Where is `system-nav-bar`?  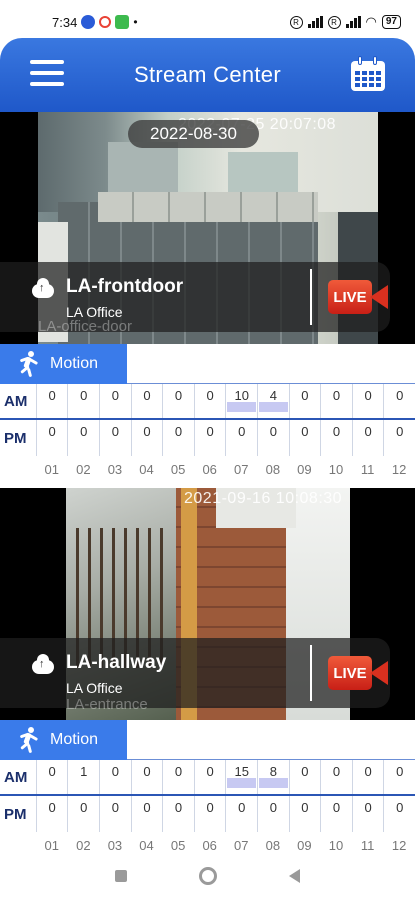
system-nav-bar is located at coordinates (207, 876).